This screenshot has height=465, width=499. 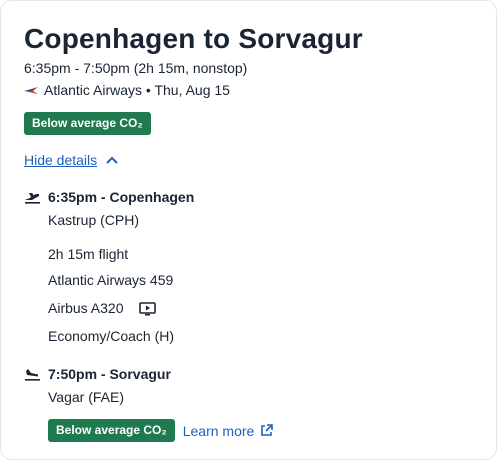 I want to click on departure-time-city: 6:35pm - Copenhagen, so click(x=121, y=197).